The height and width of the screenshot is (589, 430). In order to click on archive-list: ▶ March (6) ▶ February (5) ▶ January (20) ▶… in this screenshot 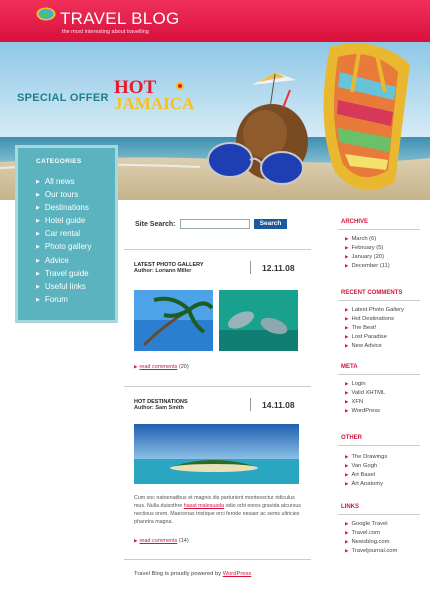, I will do `click(367, 252)`.